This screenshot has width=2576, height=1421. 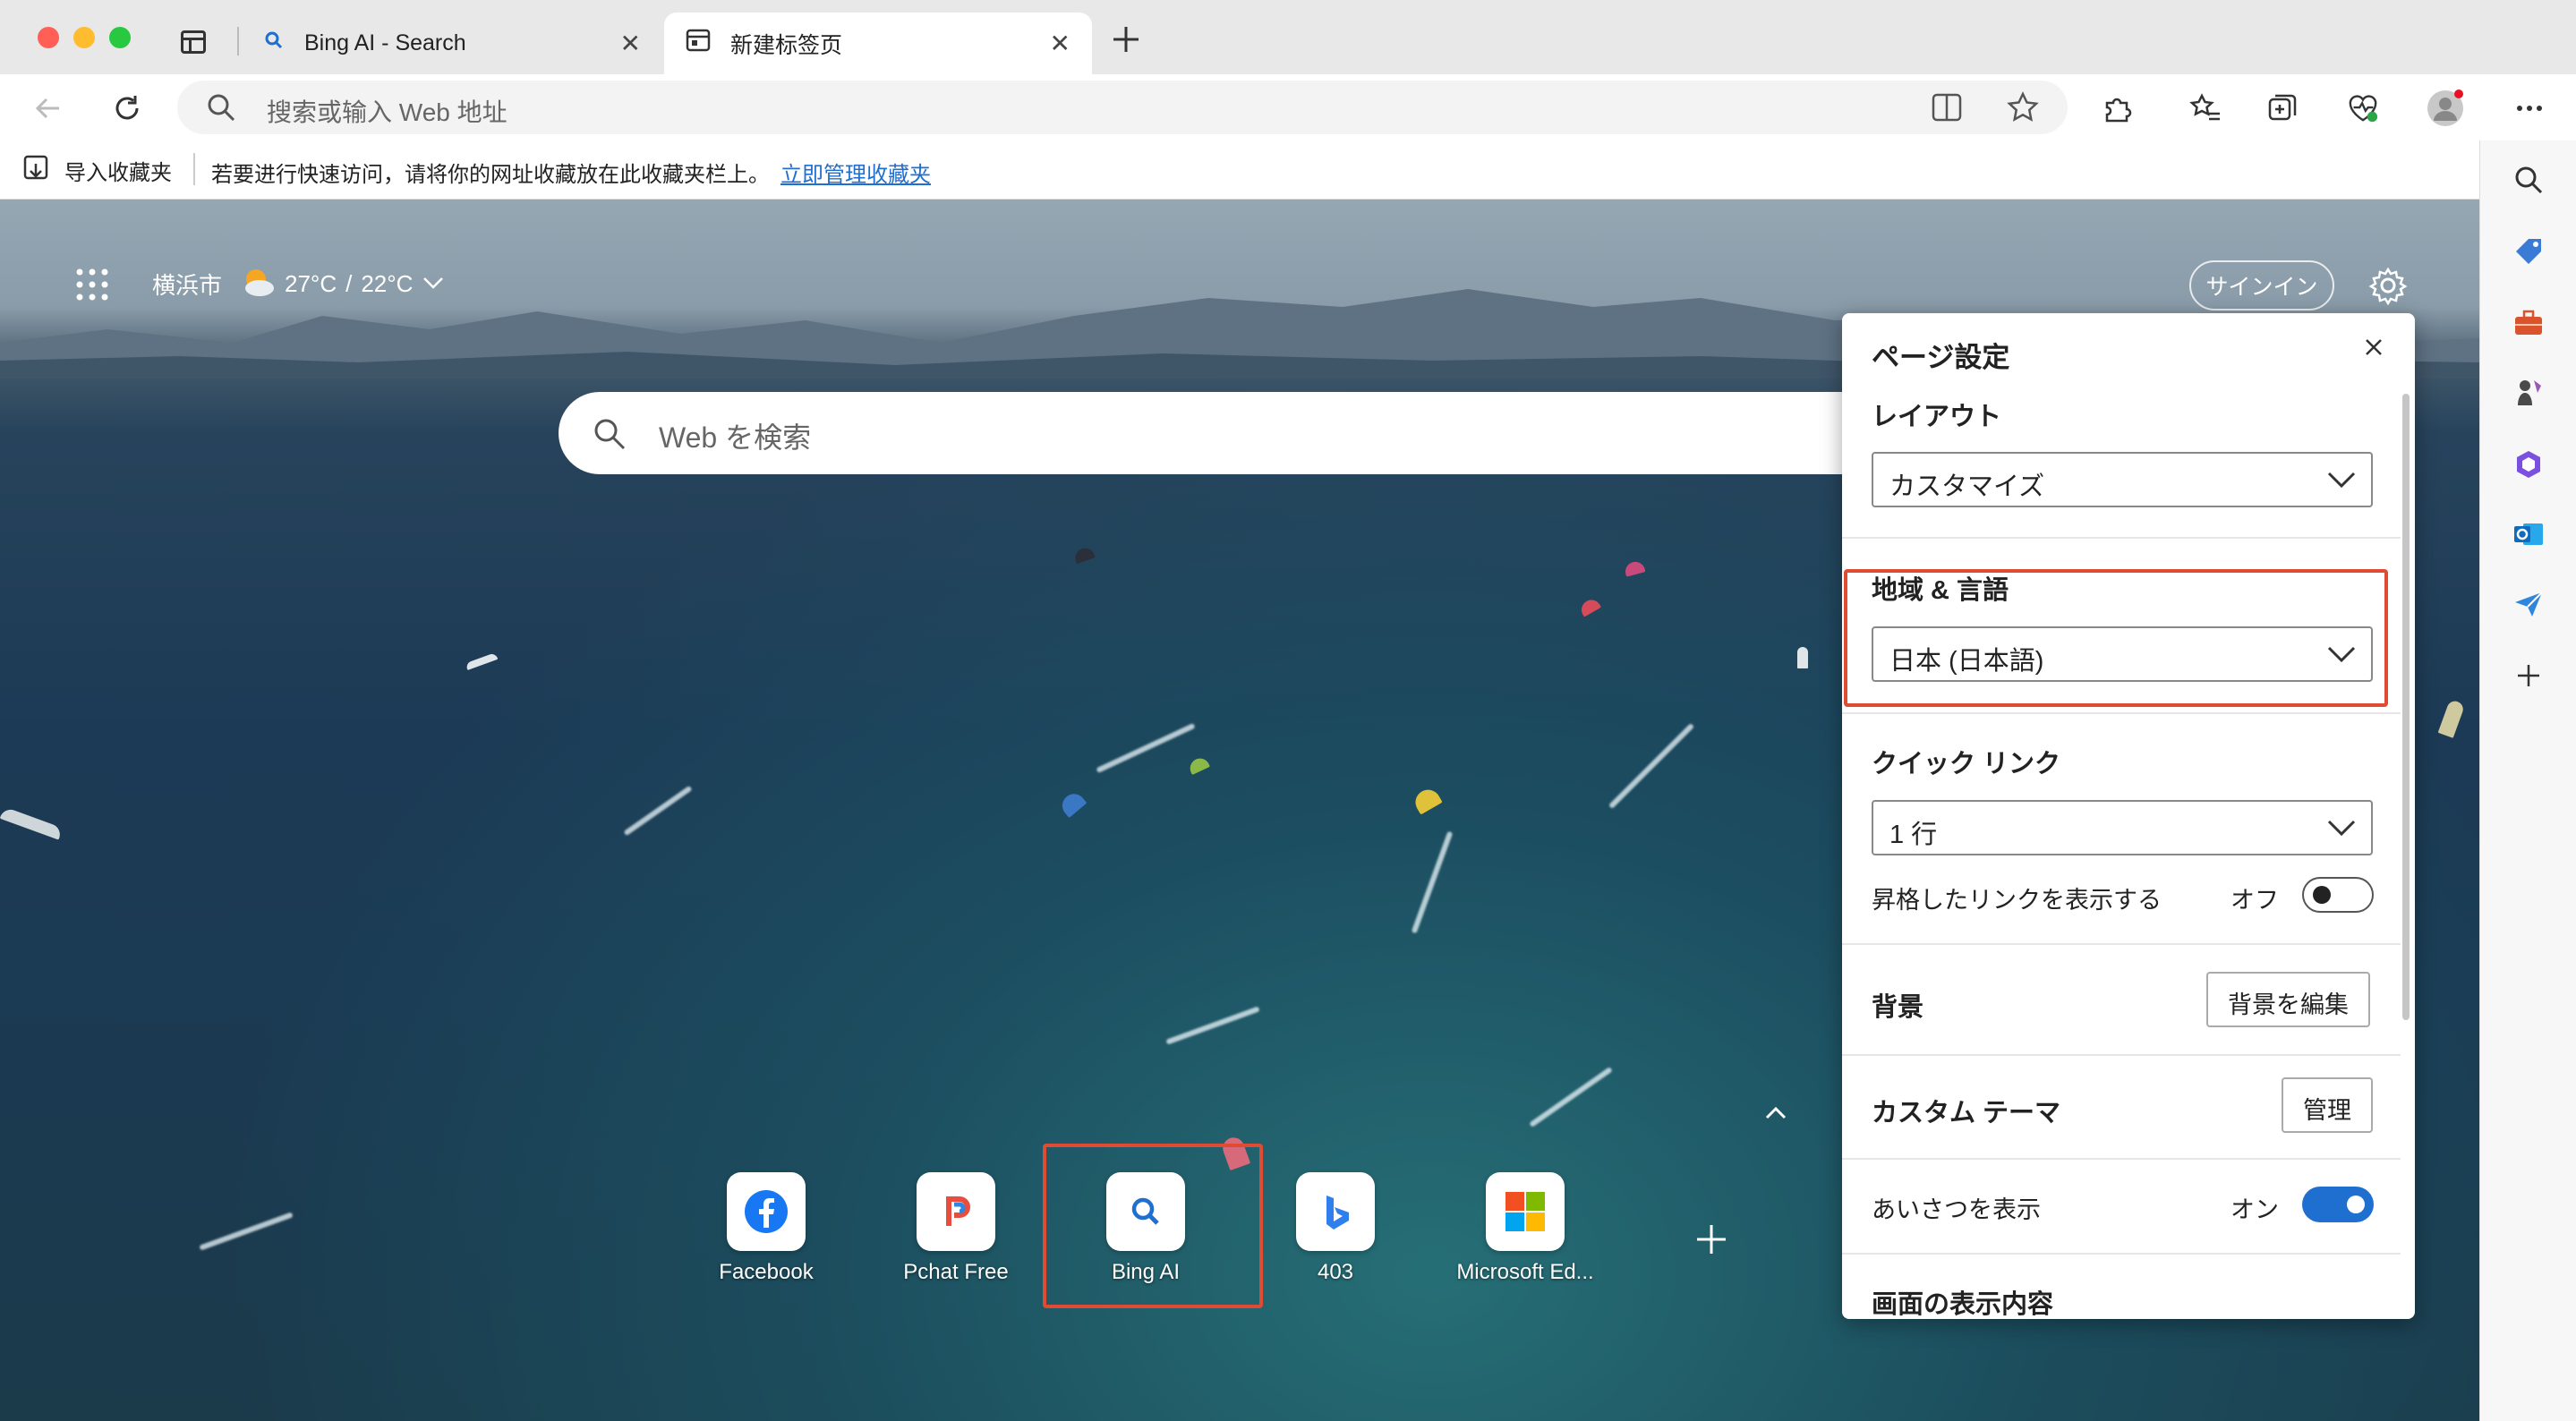 What do you see at coordinates (766, 1211) in the screenshot?
I see `facebook-icon` at bounding box center [766, 1211].